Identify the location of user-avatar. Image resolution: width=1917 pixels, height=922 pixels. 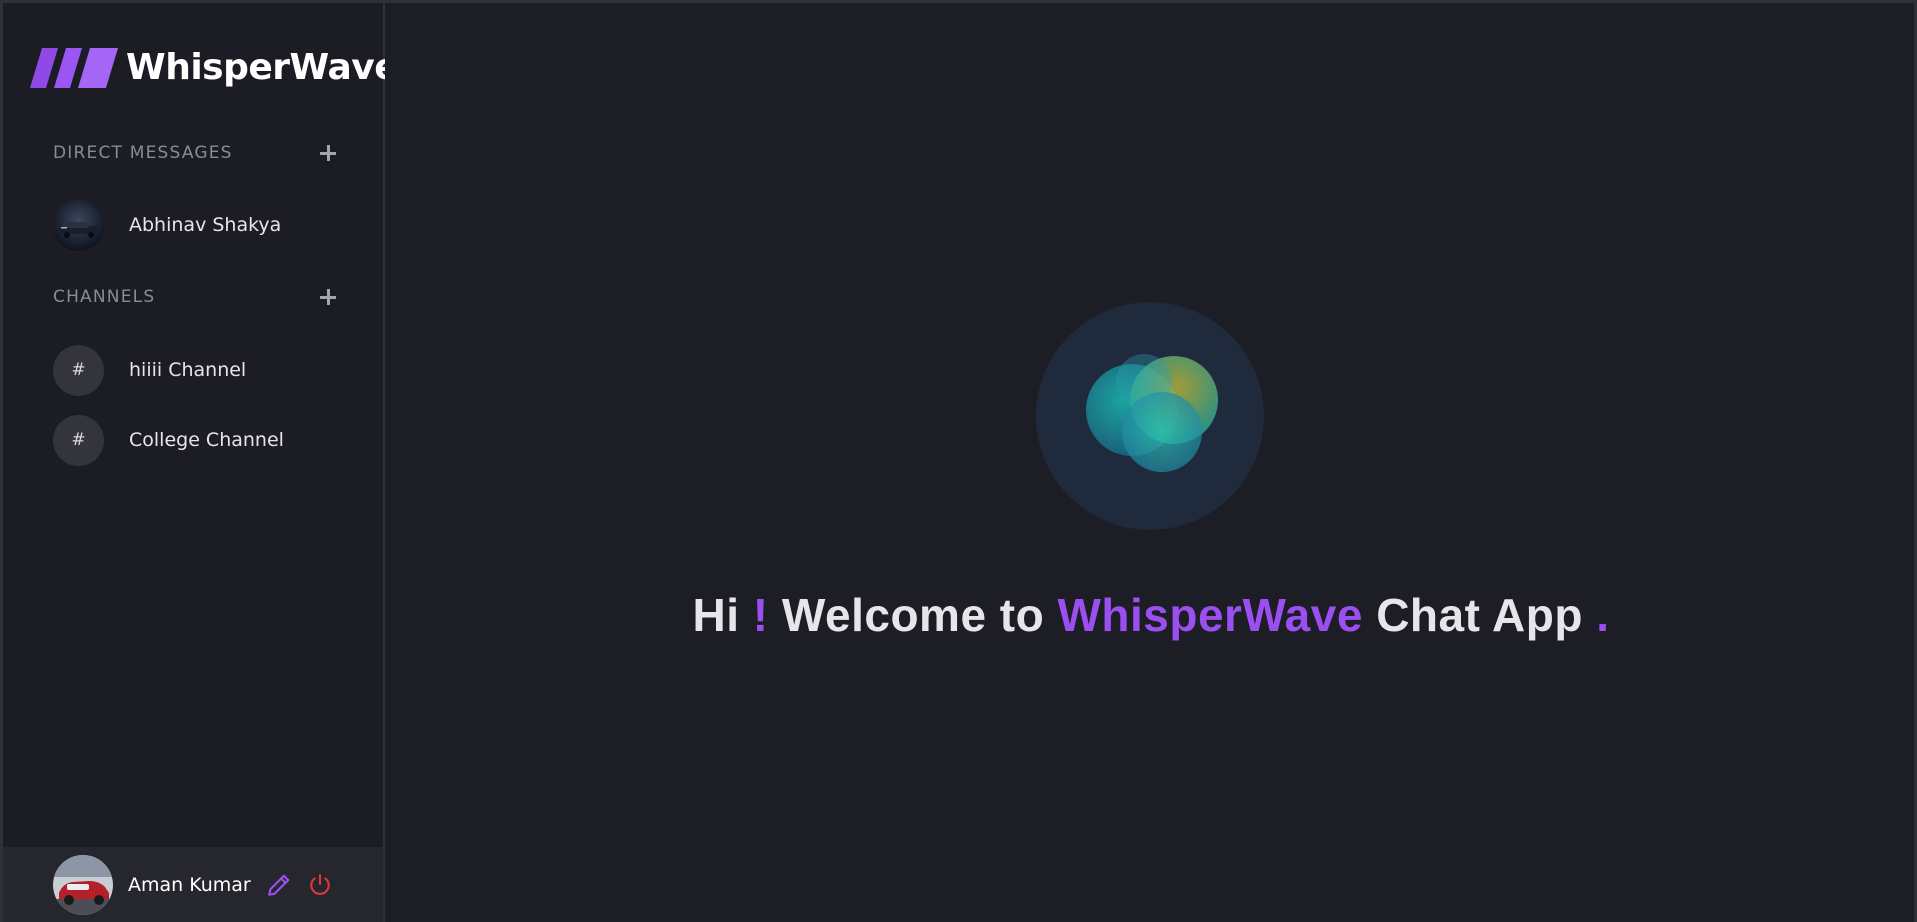
(83, 884).